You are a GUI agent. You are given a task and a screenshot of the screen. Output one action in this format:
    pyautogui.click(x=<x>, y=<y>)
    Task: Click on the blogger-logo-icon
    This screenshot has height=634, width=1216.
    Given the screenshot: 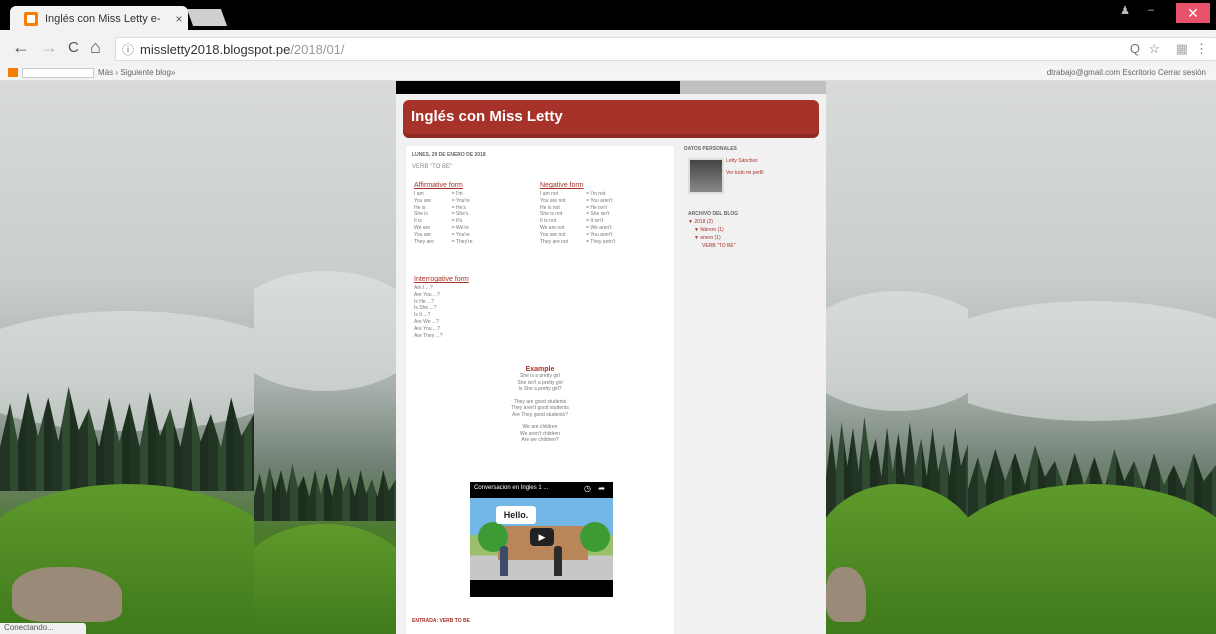 What is the action you would take?
    pyautogui.click(x=13, y=72)
    